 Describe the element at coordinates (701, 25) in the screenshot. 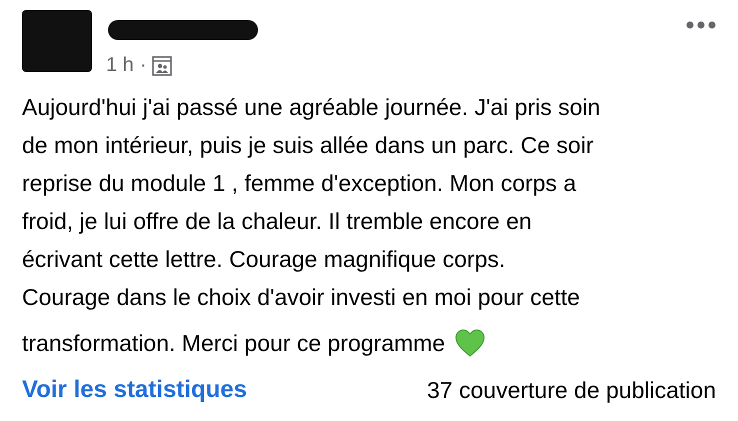

I see `more-options-icon` at that location.